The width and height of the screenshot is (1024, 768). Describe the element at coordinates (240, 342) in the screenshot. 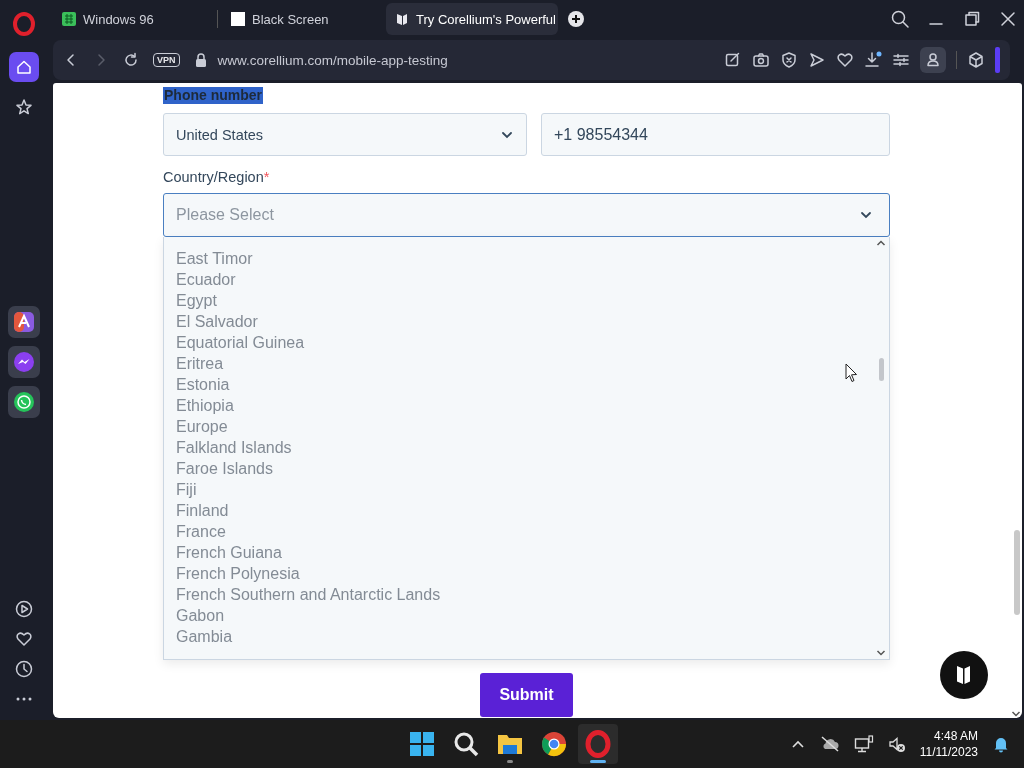

I see `dropdown-option: Equatorial Guinea` at that location.